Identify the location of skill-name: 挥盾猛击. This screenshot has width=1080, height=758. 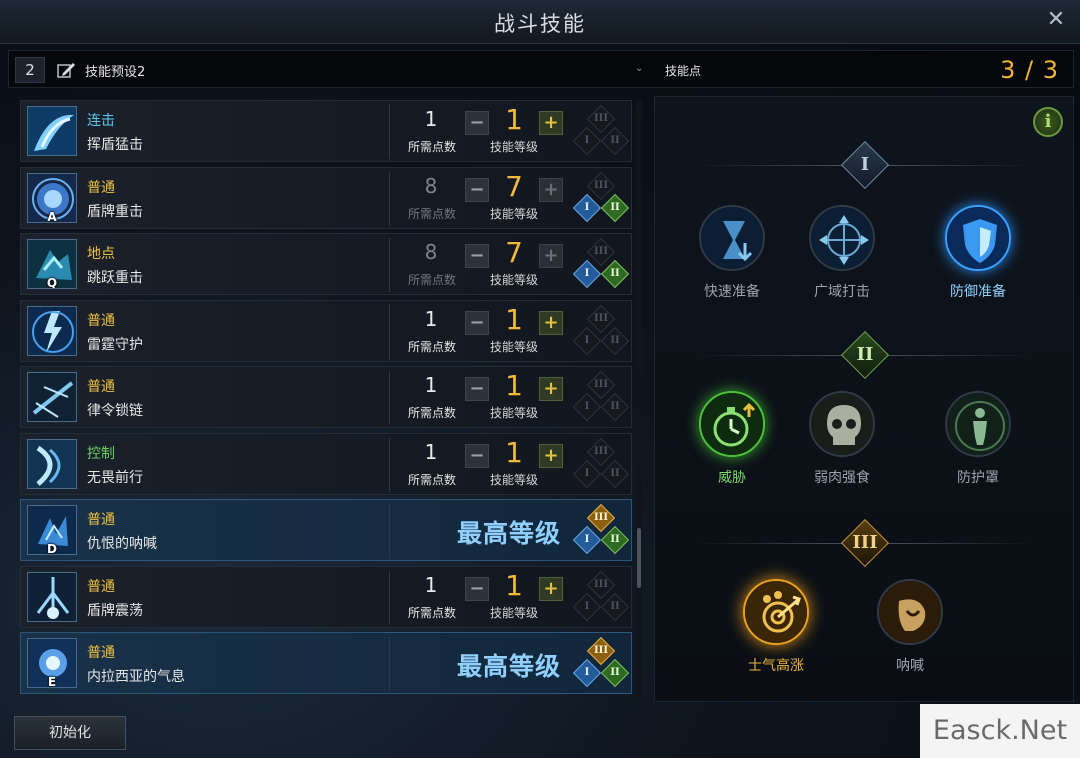
(115, 145).